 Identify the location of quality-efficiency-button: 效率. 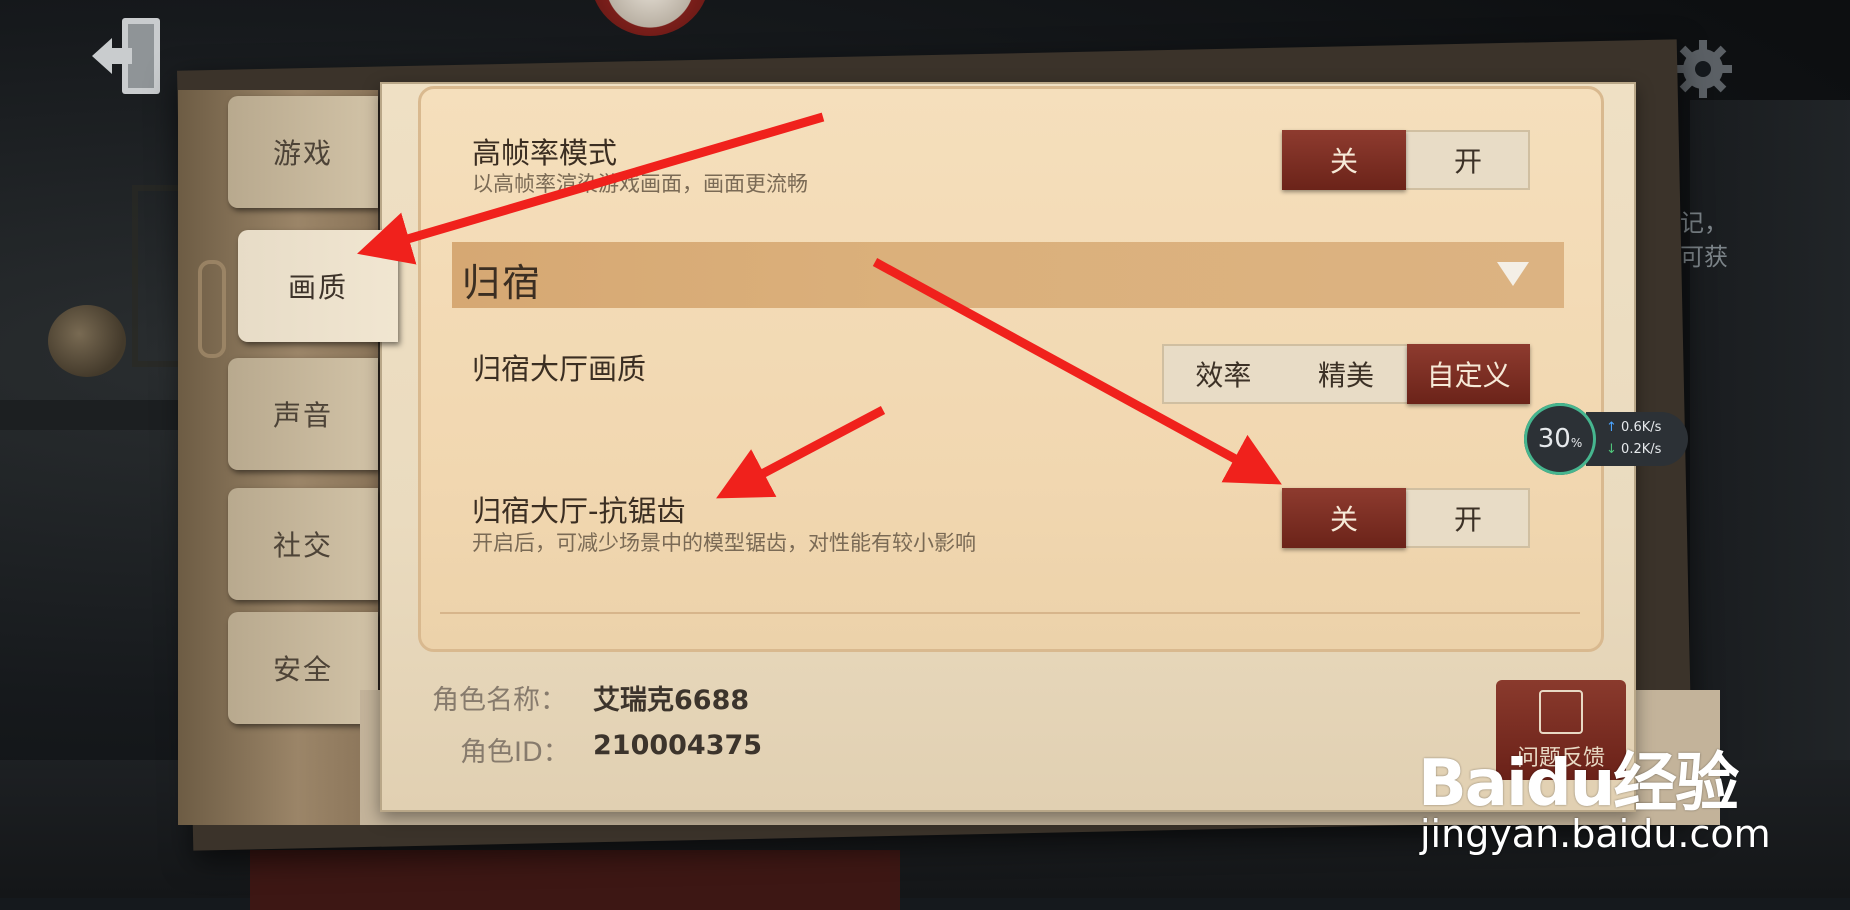
(1223, 374).